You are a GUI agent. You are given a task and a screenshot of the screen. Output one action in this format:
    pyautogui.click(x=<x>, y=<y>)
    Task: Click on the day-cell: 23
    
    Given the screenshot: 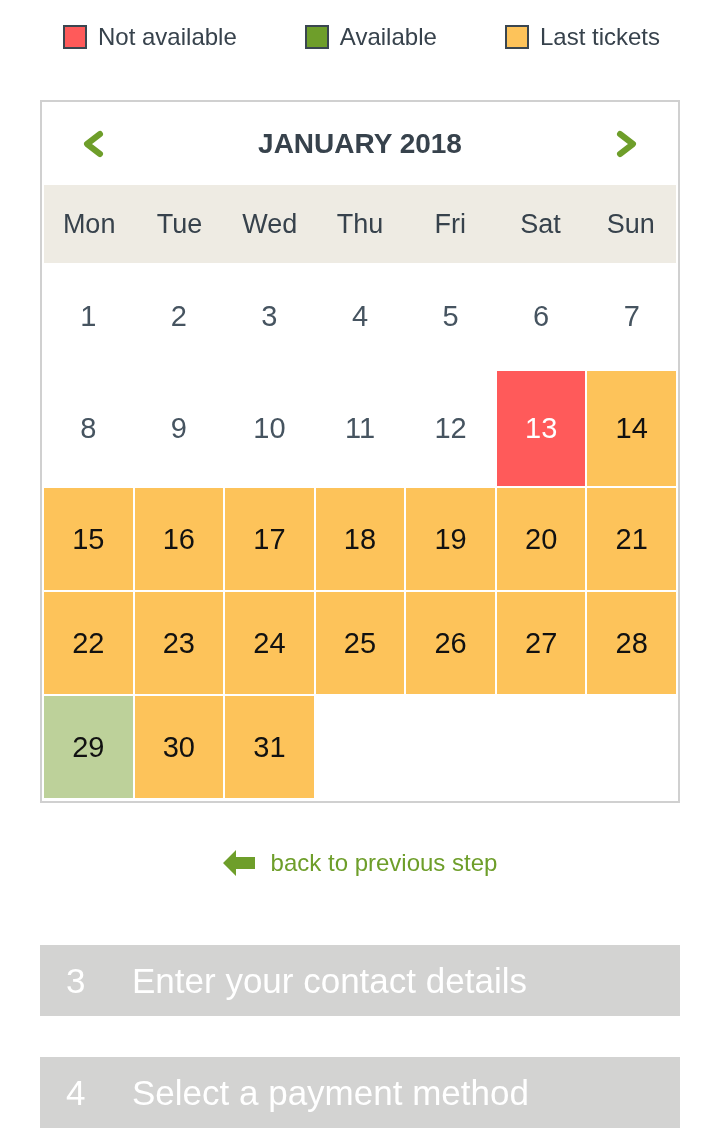 What is the action you would take?
    pyautogui.click(x=179, y=643)
    